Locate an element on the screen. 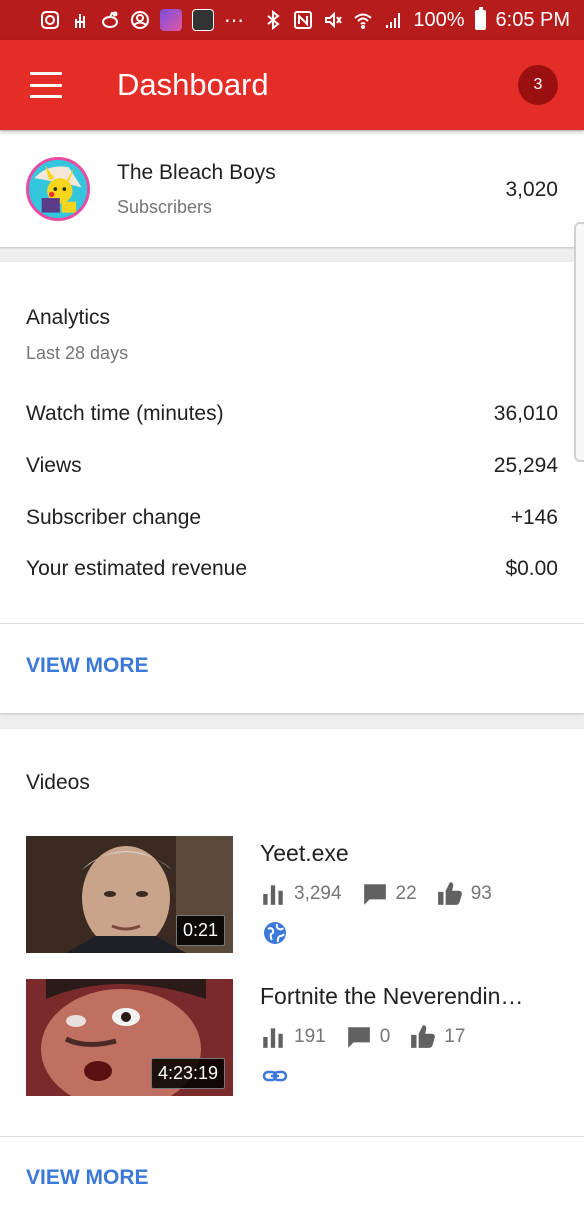  comments-count: 0 is located at coordinates (385, 1036).